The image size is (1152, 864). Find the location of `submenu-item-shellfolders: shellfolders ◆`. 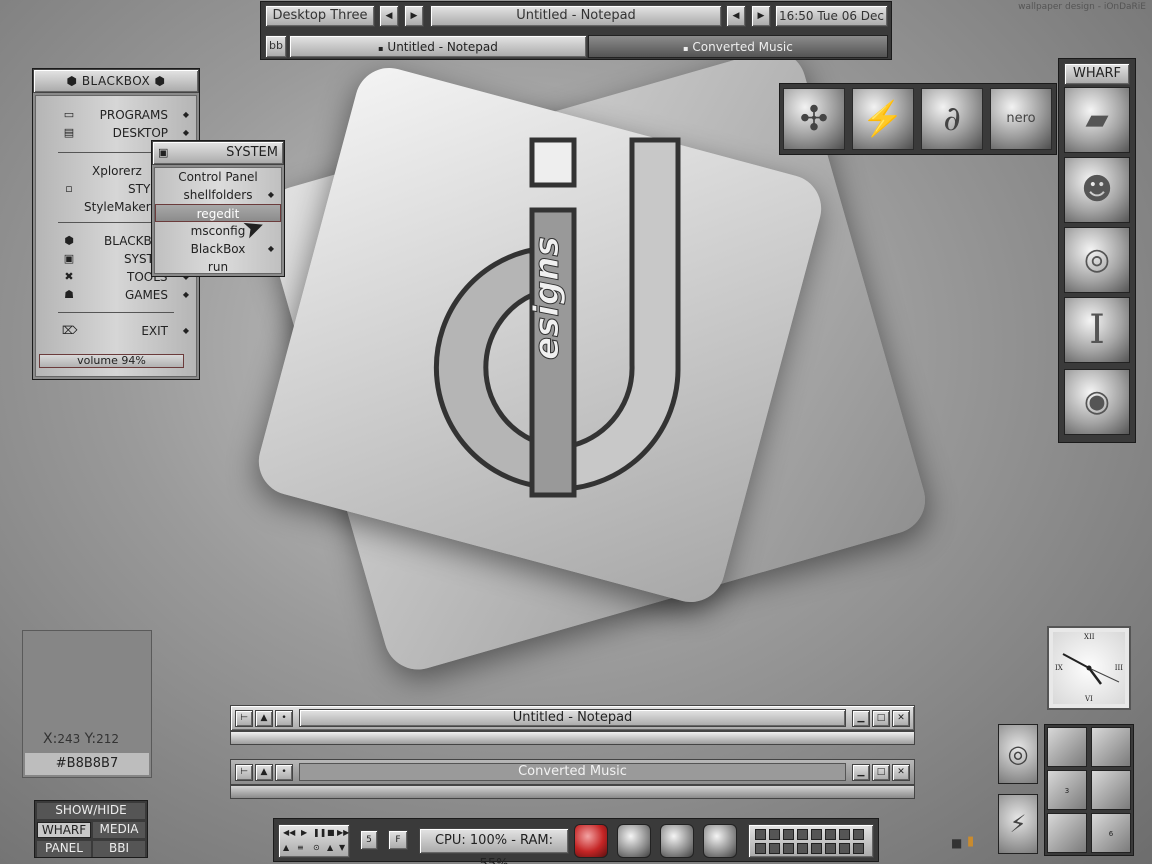

submenu-item-shellfolders: shellfolders ◆ is located at coordinates (218, 195).